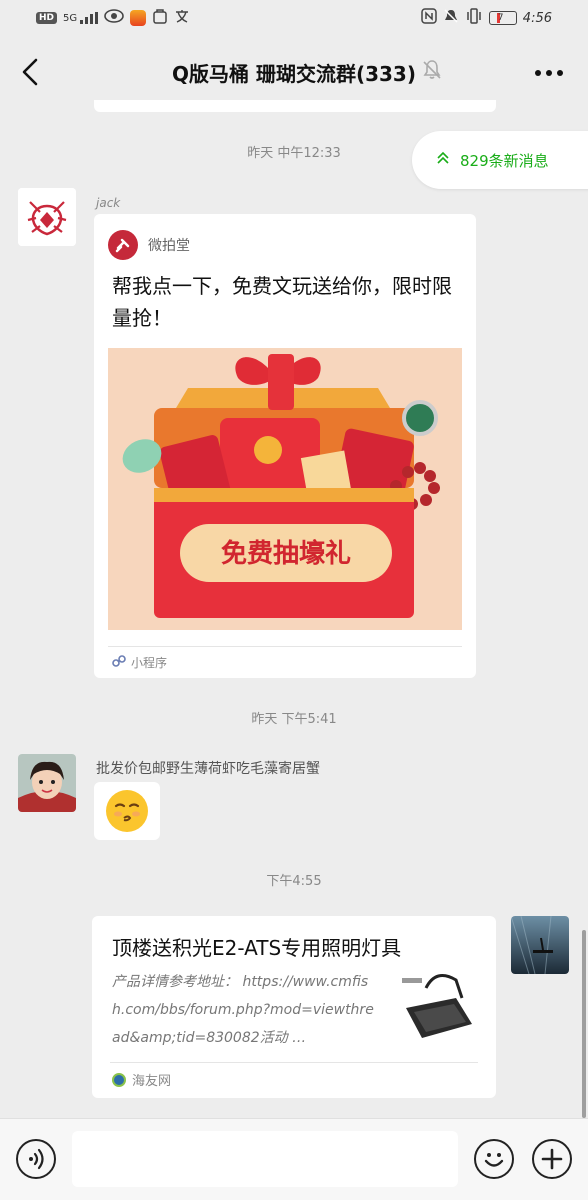 Image resolution: width=588 pixels, height=1200 pixels. I want to click on more-functions-button, so click(552, 1159).